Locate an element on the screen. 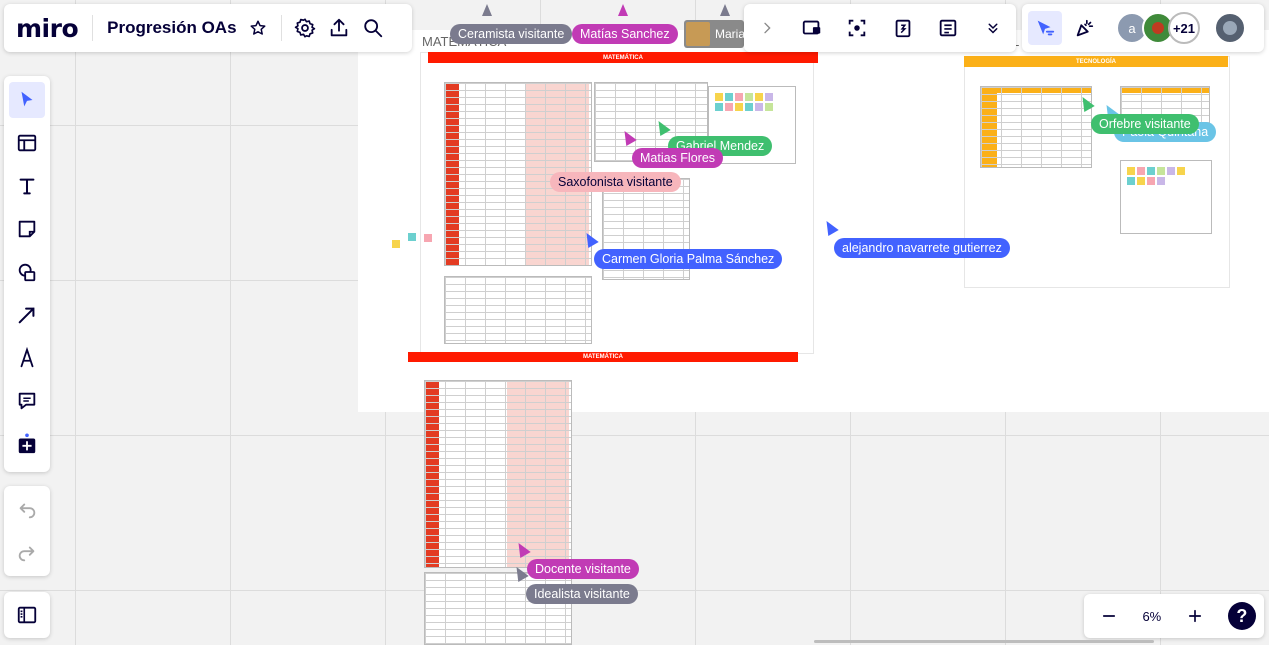 The image size is (1269, 645). frames-panel-button is located at coordinates (27, 615).